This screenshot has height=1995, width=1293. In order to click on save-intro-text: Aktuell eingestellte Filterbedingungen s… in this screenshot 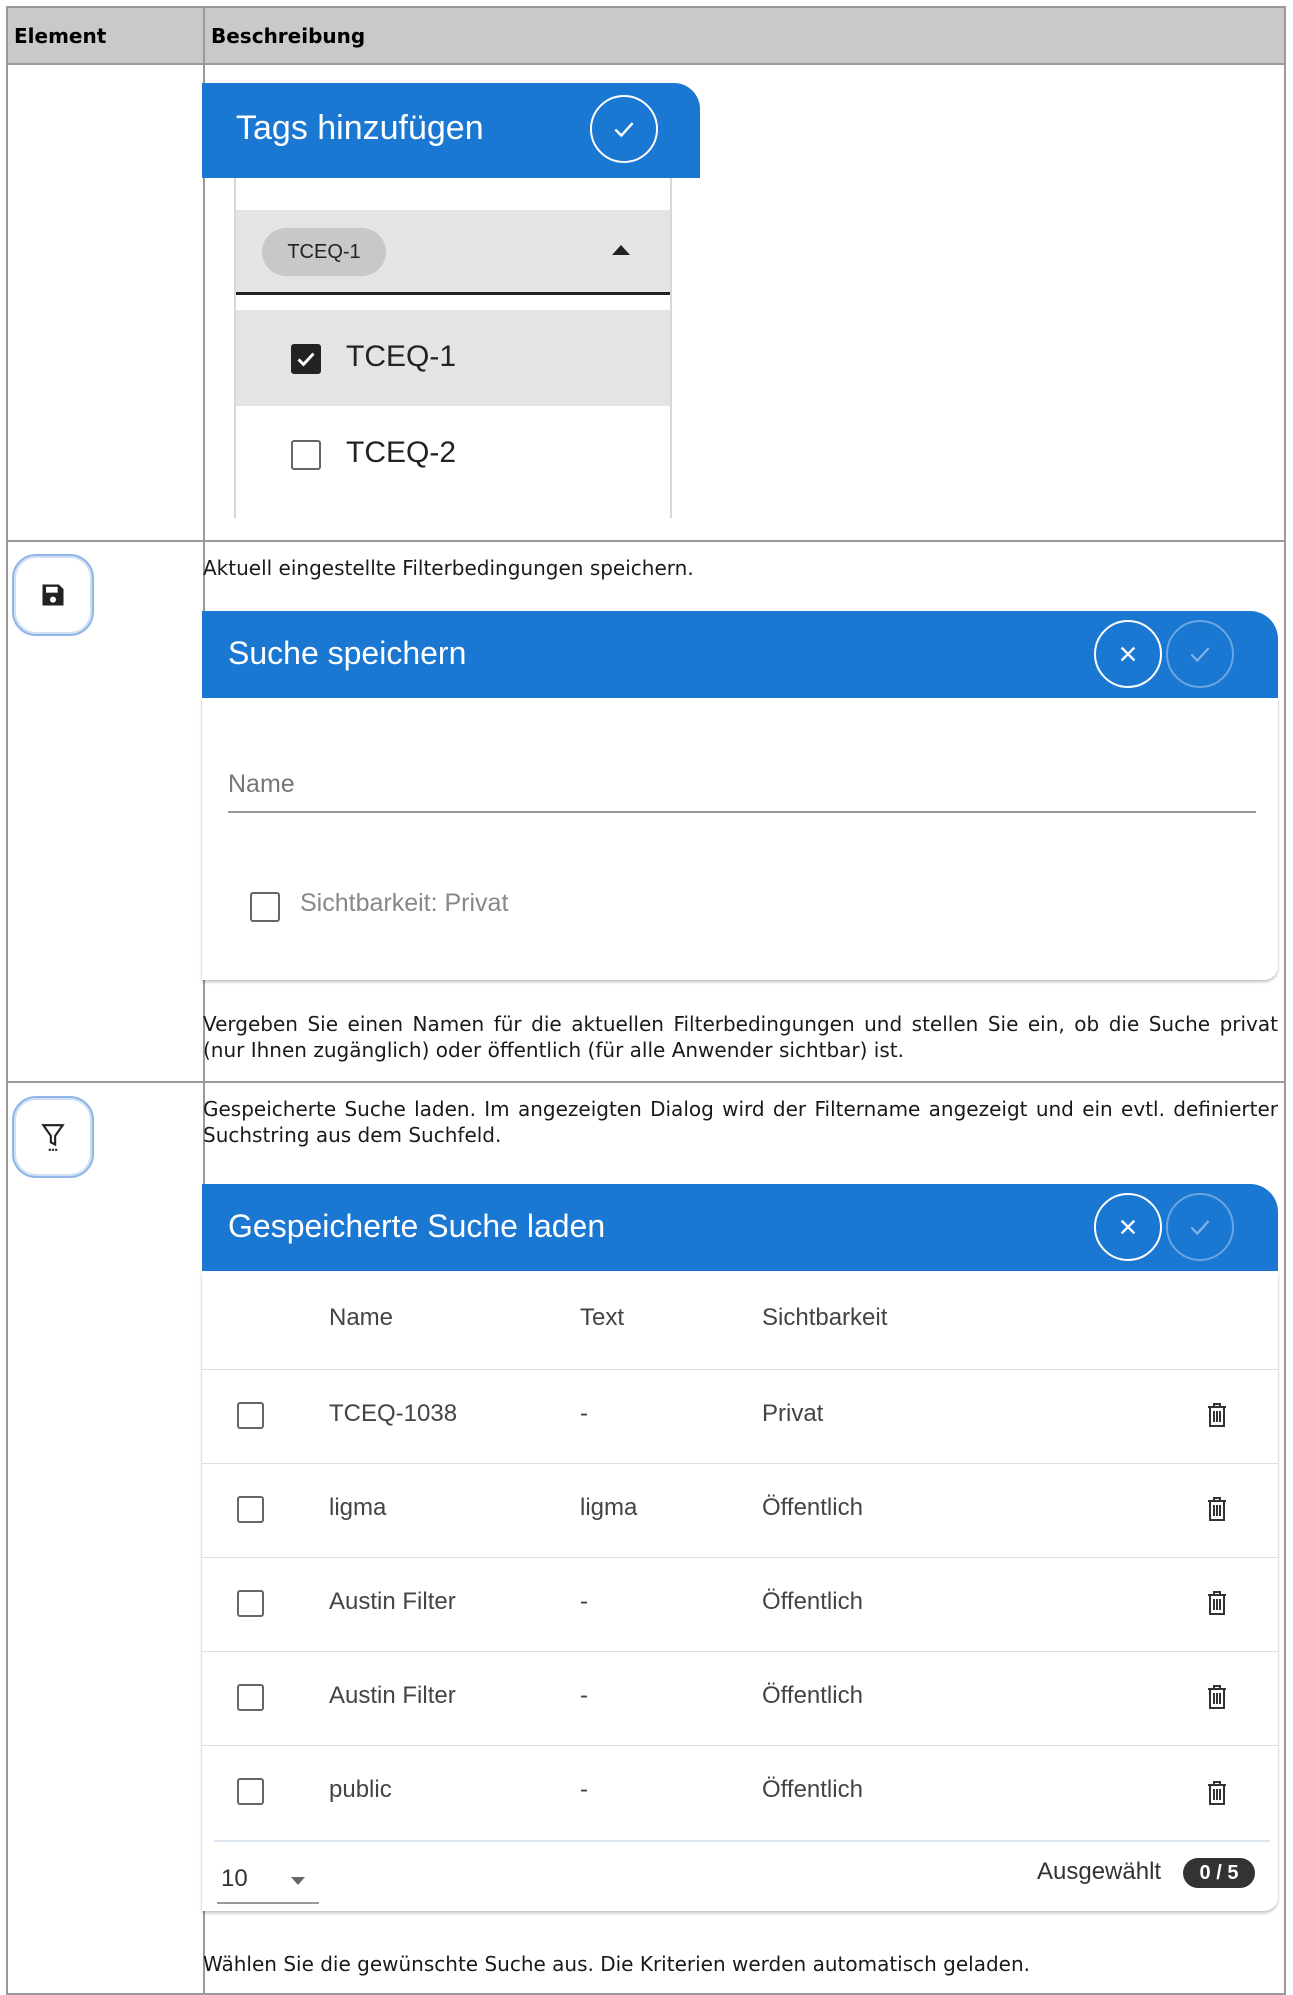, I will do `click(448, 568)`.